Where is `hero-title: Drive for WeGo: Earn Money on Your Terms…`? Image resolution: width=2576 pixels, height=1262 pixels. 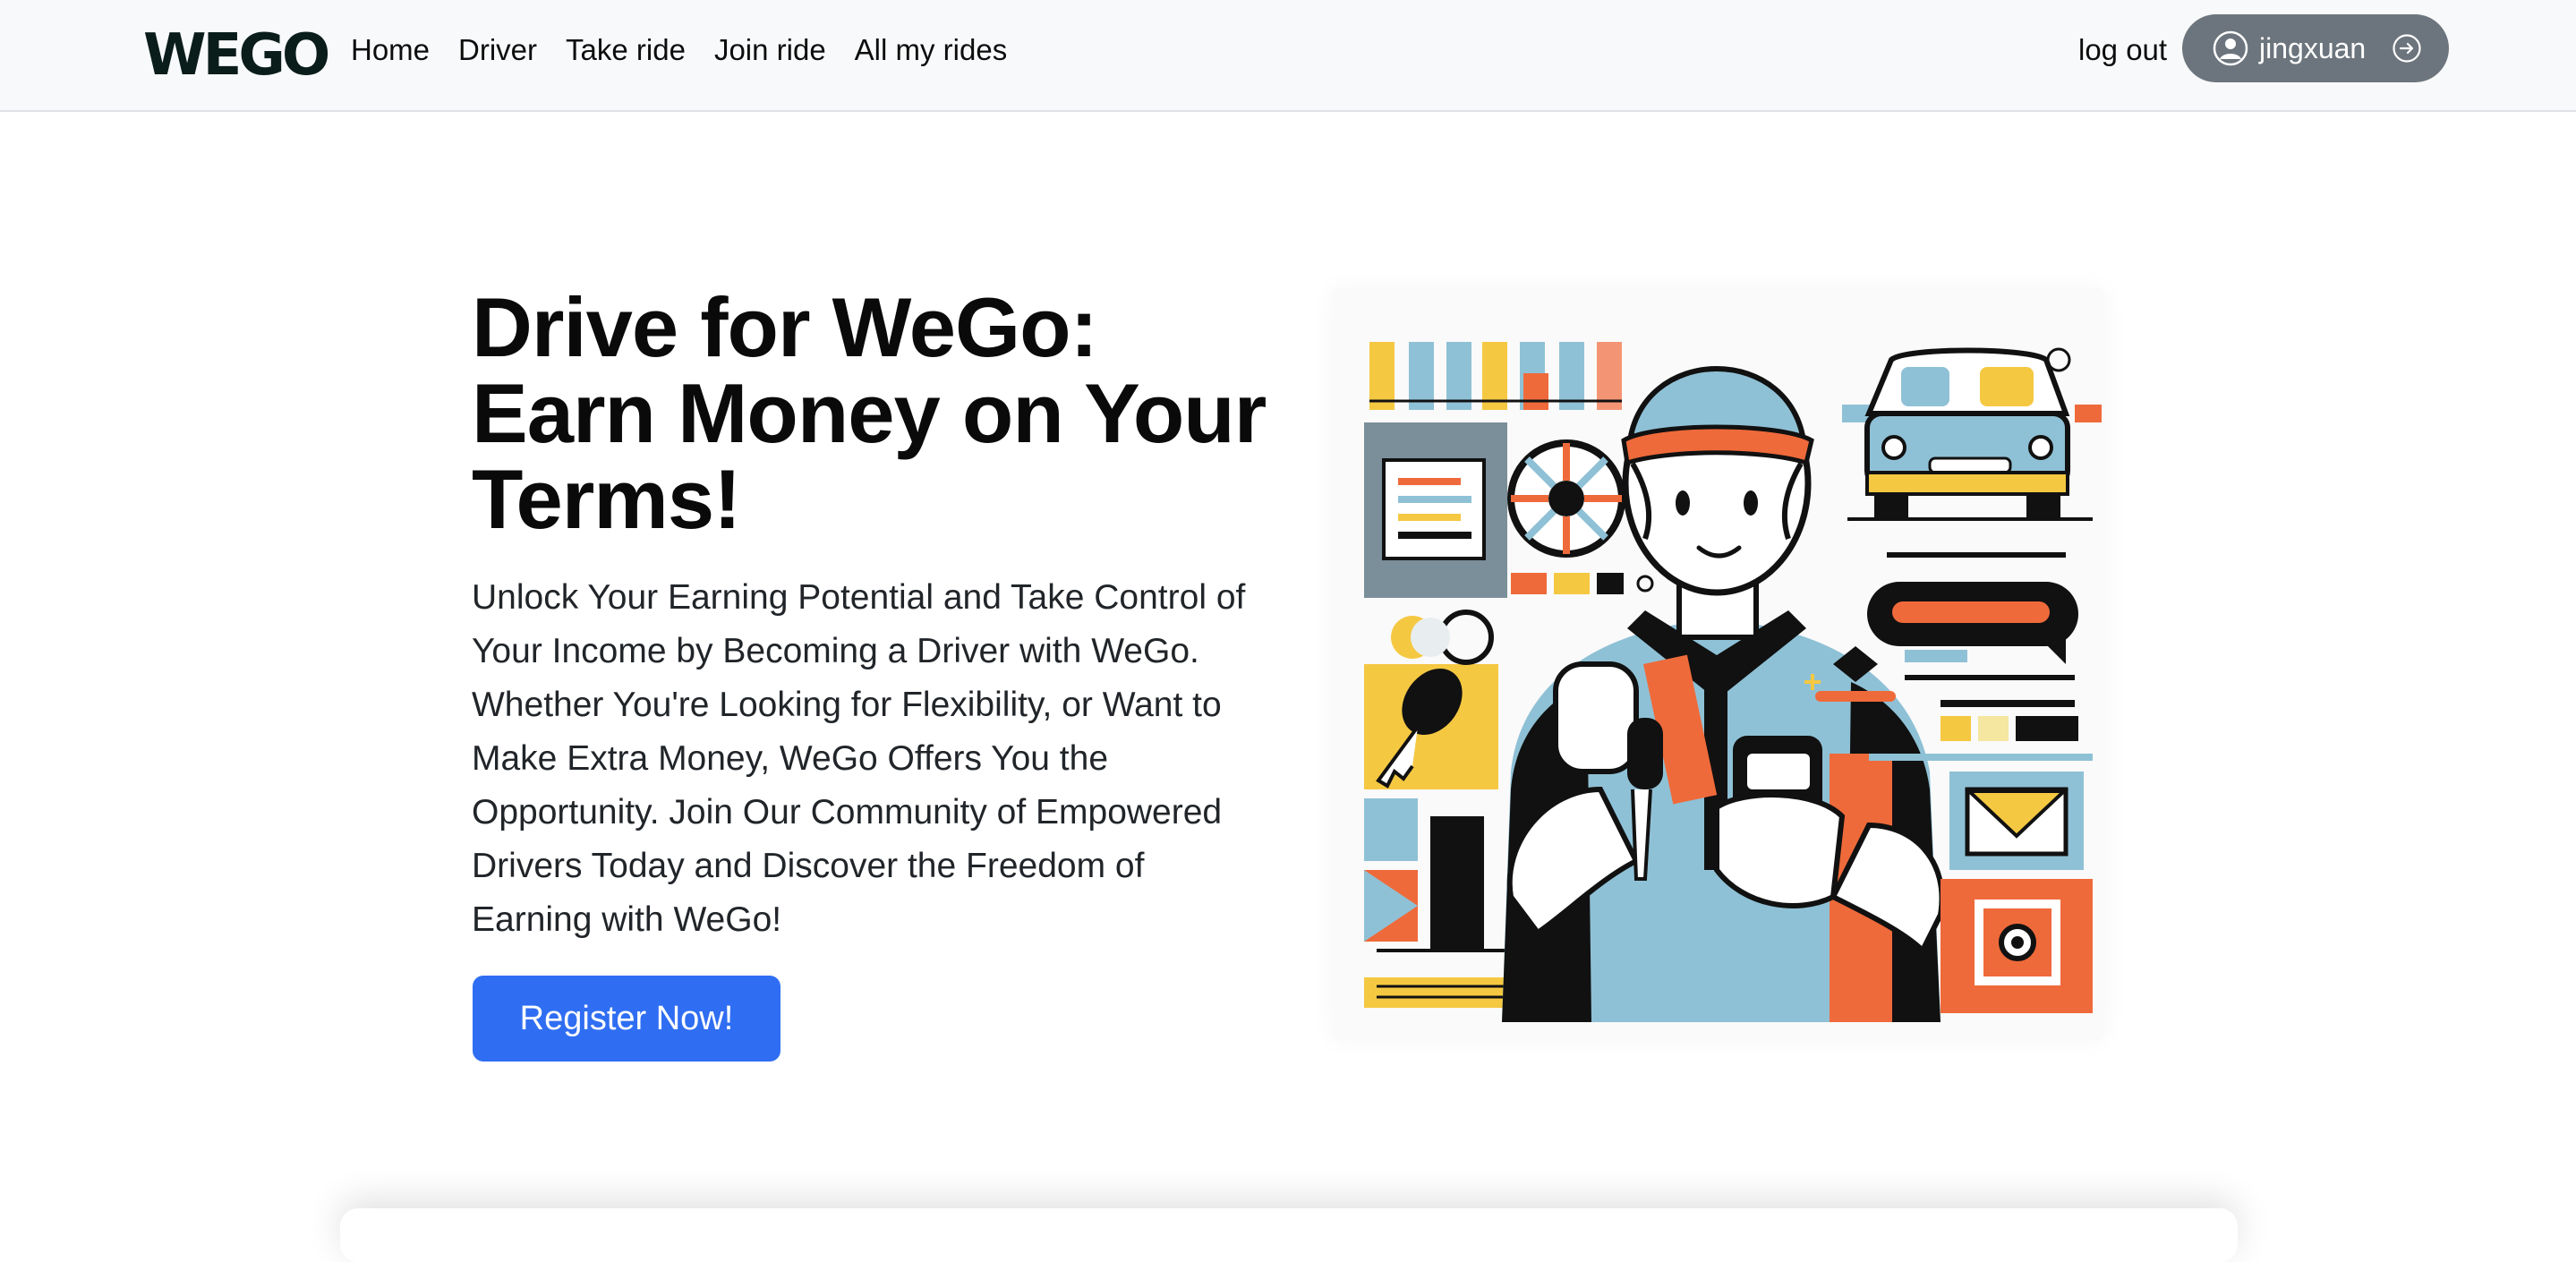
hero-title: Drive for WeGo: Earn Money on Your Terms… is located at coordinates (869, 413).